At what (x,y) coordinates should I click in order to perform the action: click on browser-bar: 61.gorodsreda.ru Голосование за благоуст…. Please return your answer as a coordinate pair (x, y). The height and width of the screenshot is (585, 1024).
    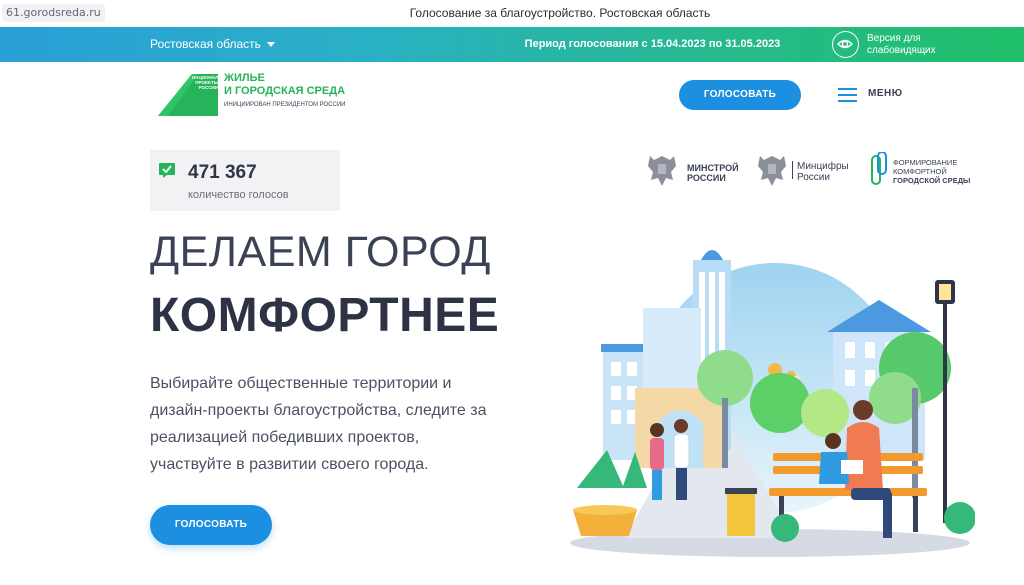
    Looking at the image, I should click on (512, 13).